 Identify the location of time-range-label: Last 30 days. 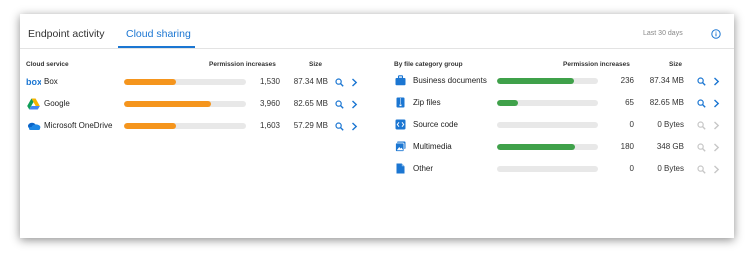
(663, 33).